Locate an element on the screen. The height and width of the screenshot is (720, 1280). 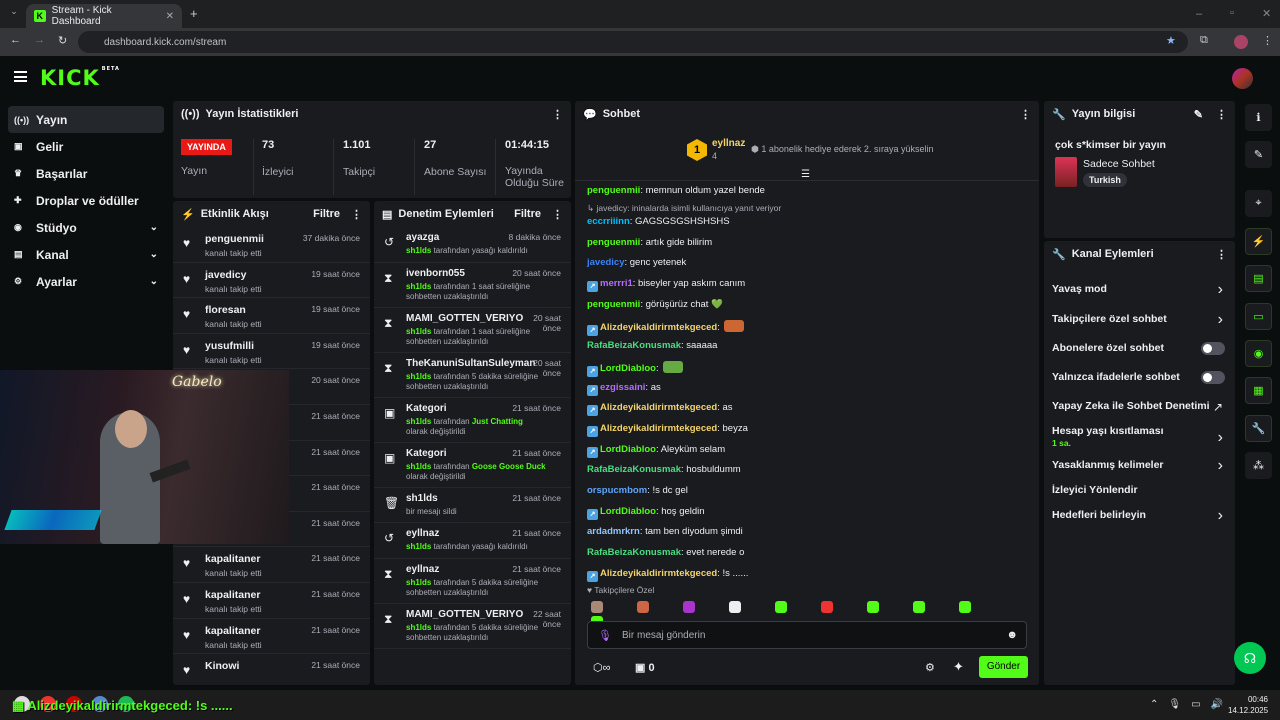
channel-action-row: Yavaş mod › is located at coordinates (1139, 292).